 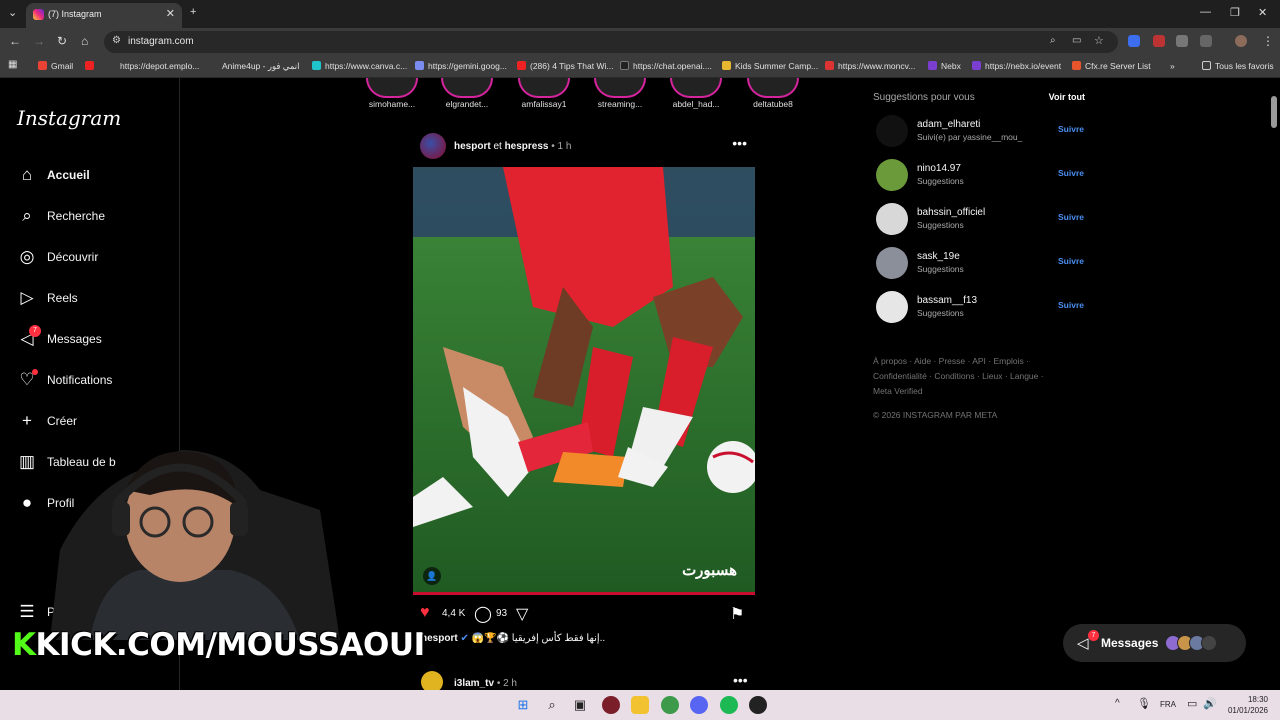 I want to click on post-author-name: hesport, so click(x=472, y=146).